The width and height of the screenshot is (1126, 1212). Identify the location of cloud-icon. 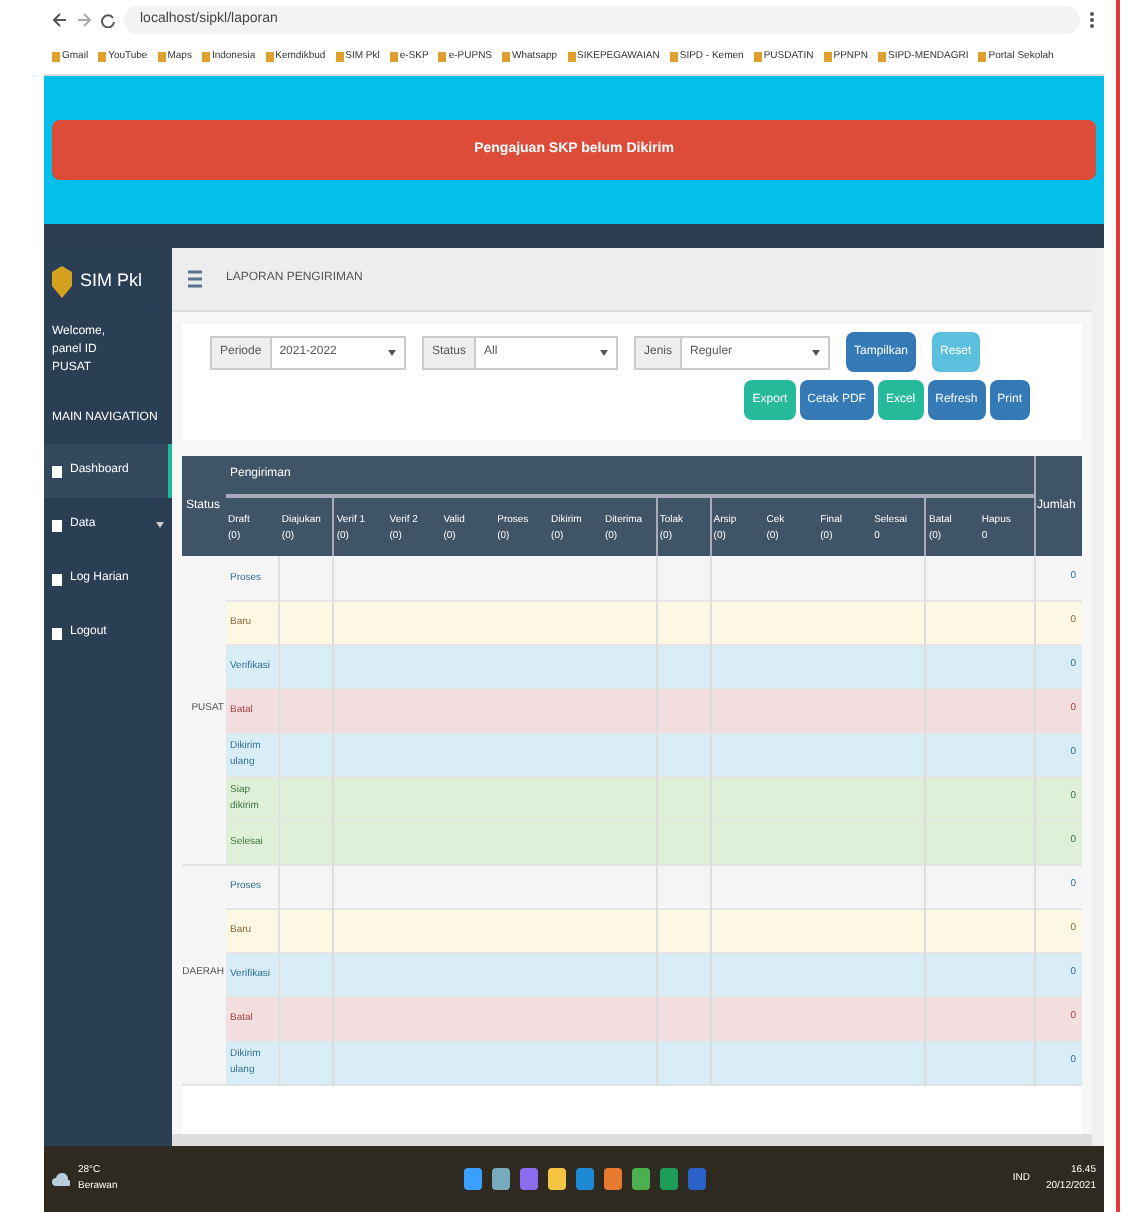
(61, 1179).